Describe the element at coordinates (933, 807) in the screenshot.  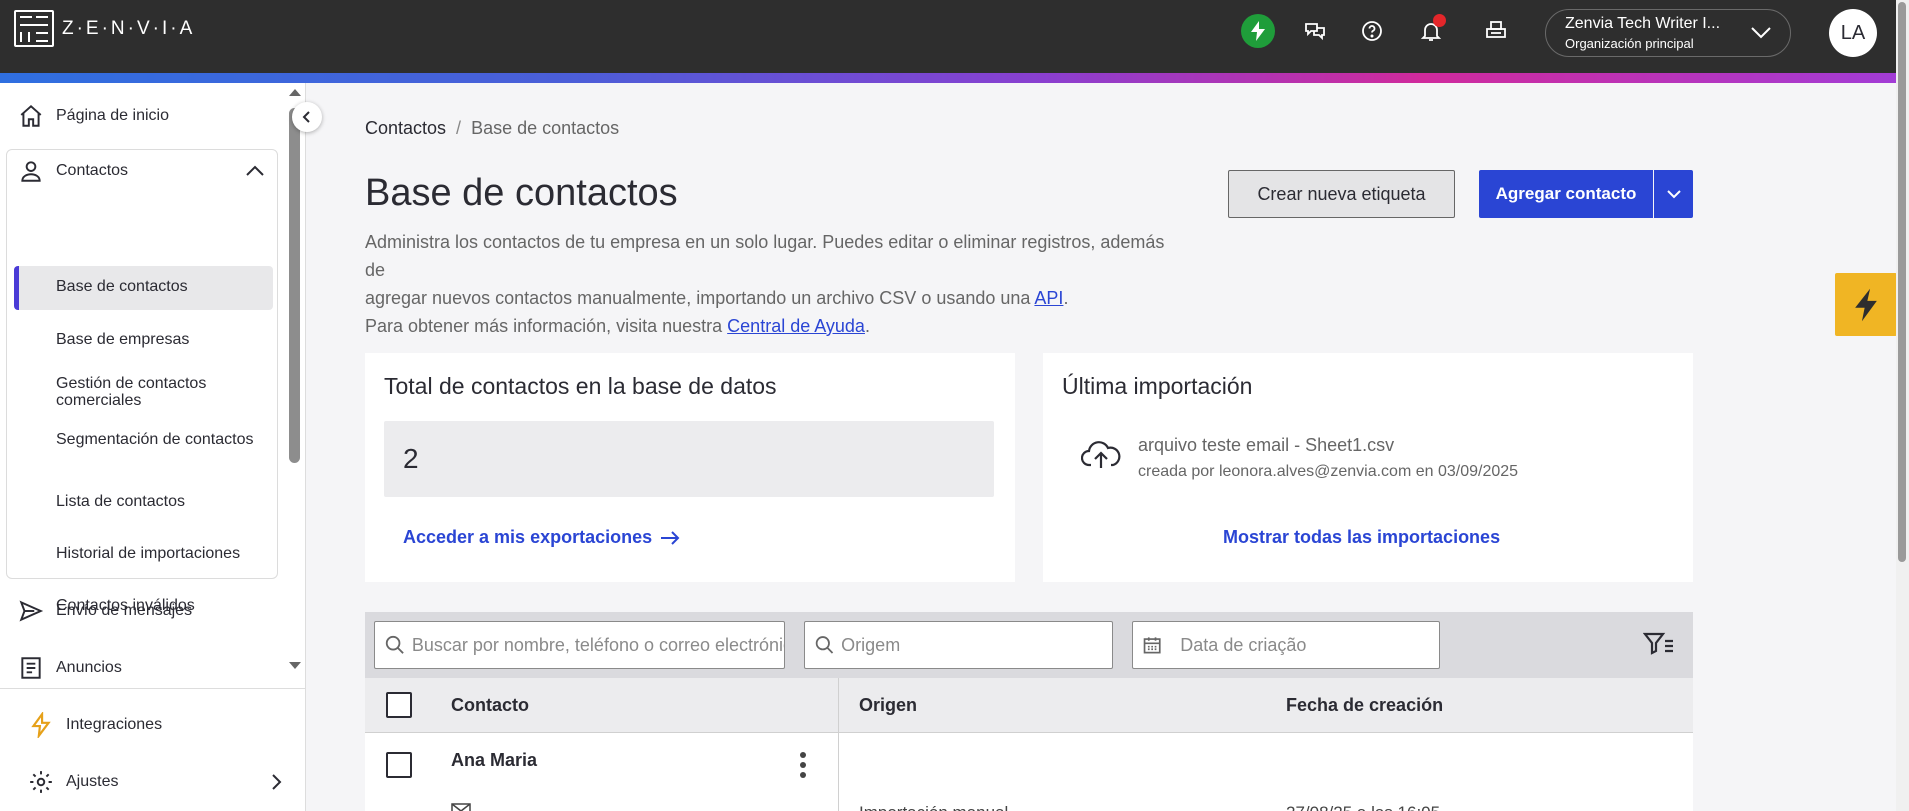
I see `contact-origin: Importación manual` at that location.